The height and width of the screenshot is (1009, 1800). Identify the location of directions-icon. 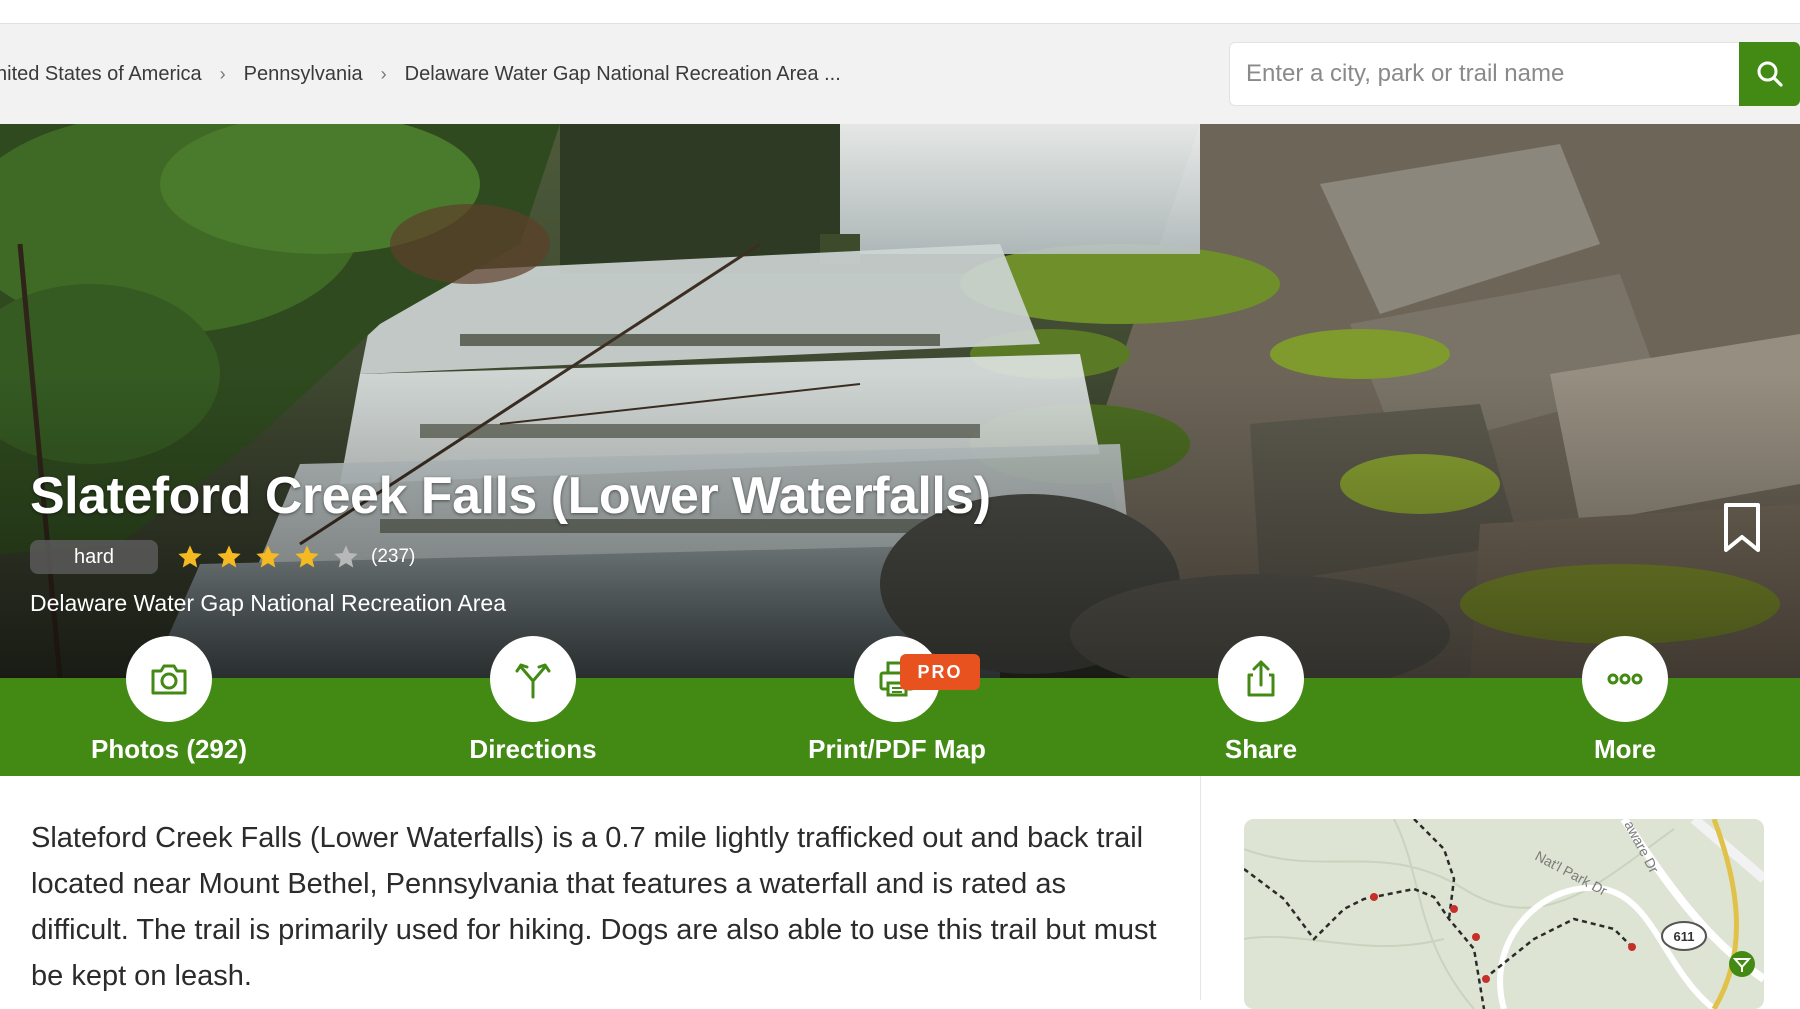
(533, 681).